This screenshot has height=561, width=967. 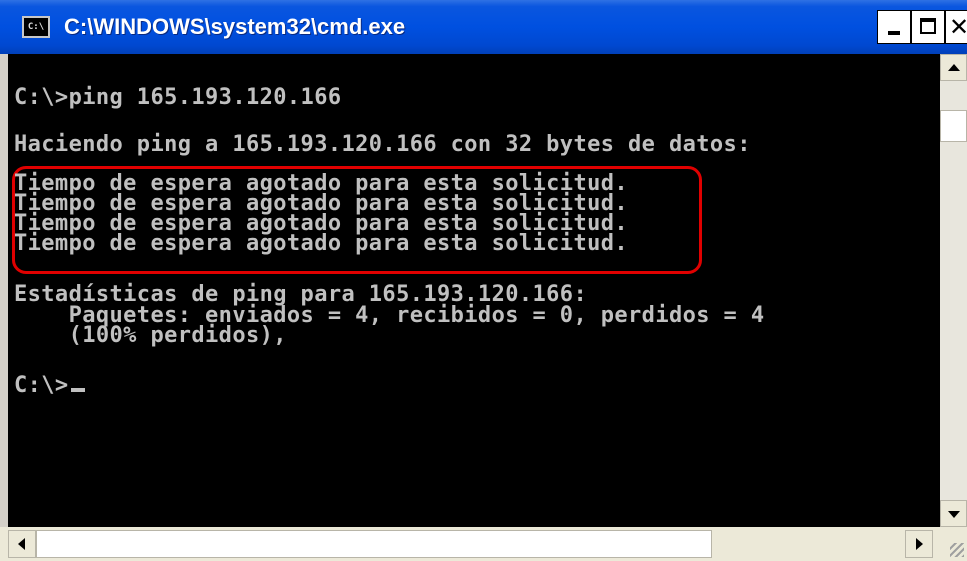 I want to click on close-icon: ✕, so click(x=958, y=27).